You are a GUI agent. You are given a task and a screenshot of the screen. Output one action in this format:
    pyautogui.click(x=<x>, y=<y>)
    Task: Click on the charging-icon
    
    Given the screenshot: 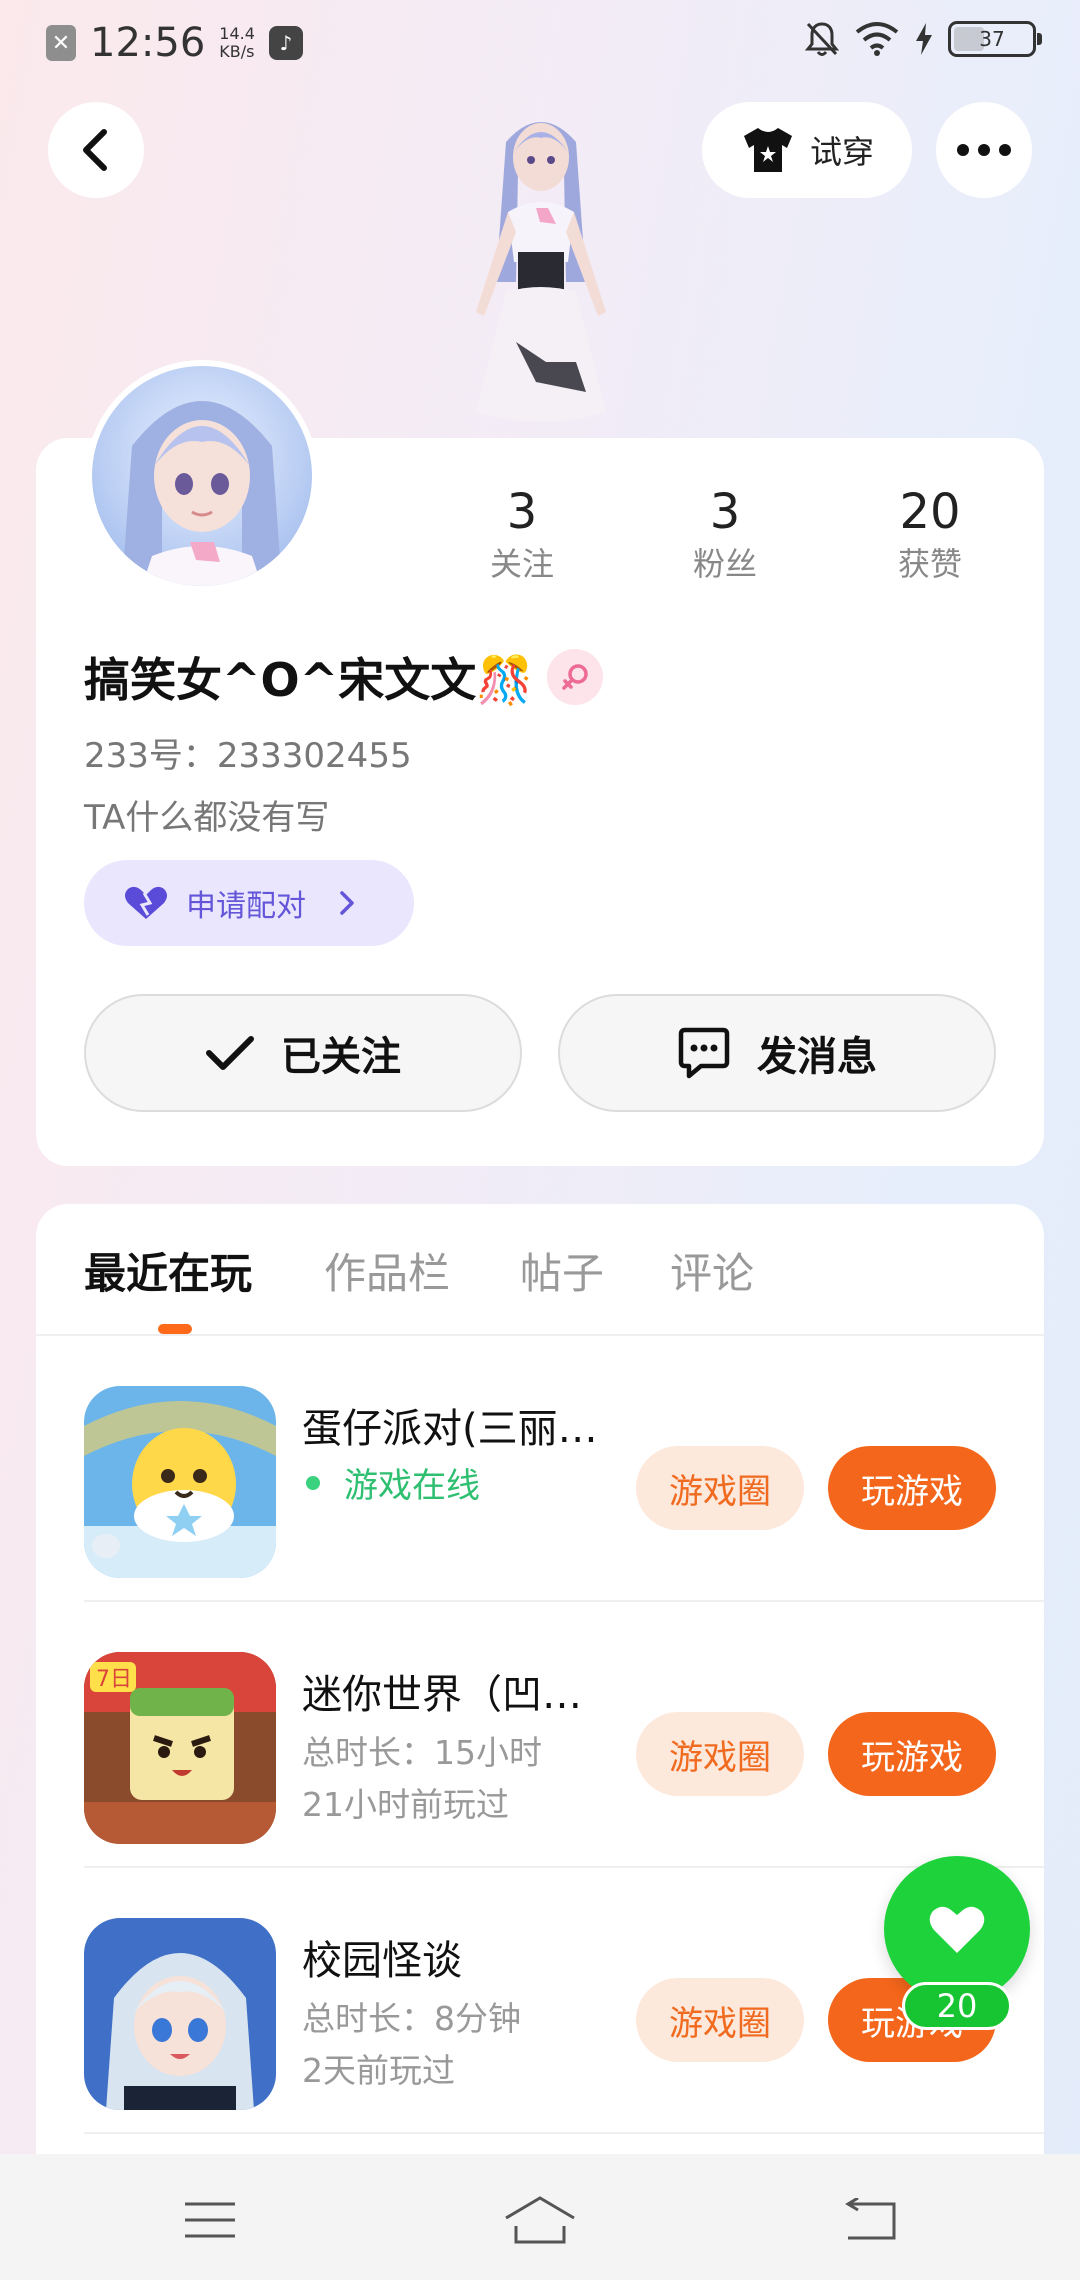 What is the action you would take?
    pyautogui.click(x=924, y=39)
    